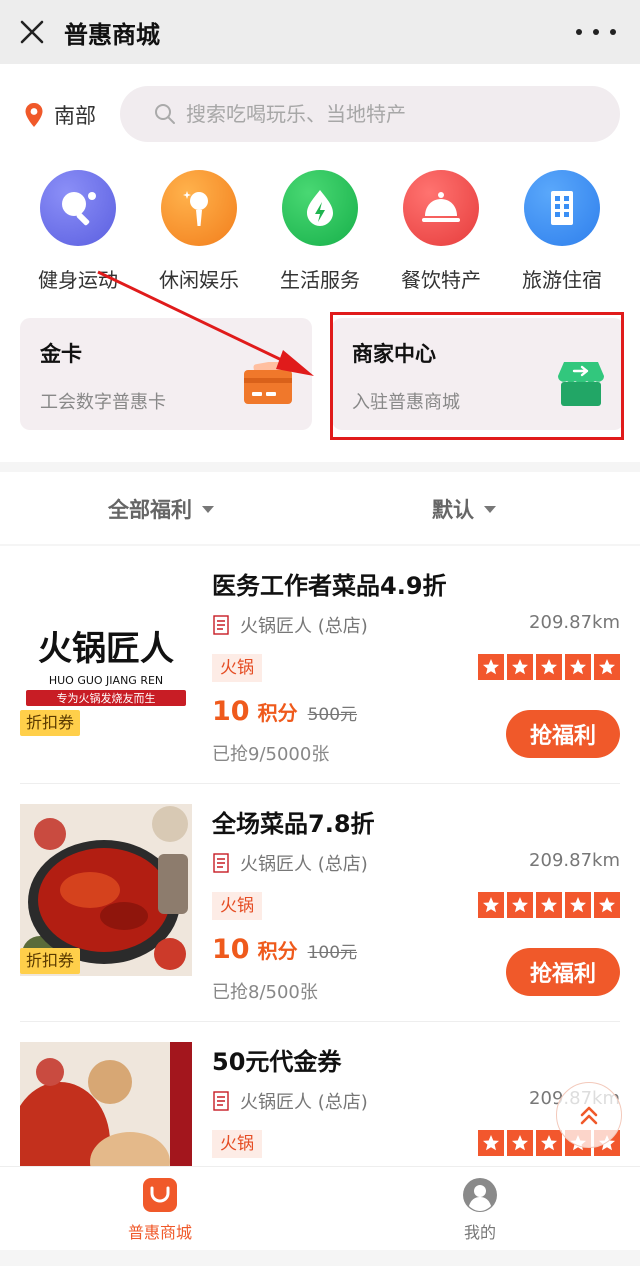 The width and height of the screenshot is (640, 1266). What do you see at coordinates (320, 1208) in the screenshot?
I see `bottom-tab-bar: 普惠商城 我的` at bounding box center [320, 1208].